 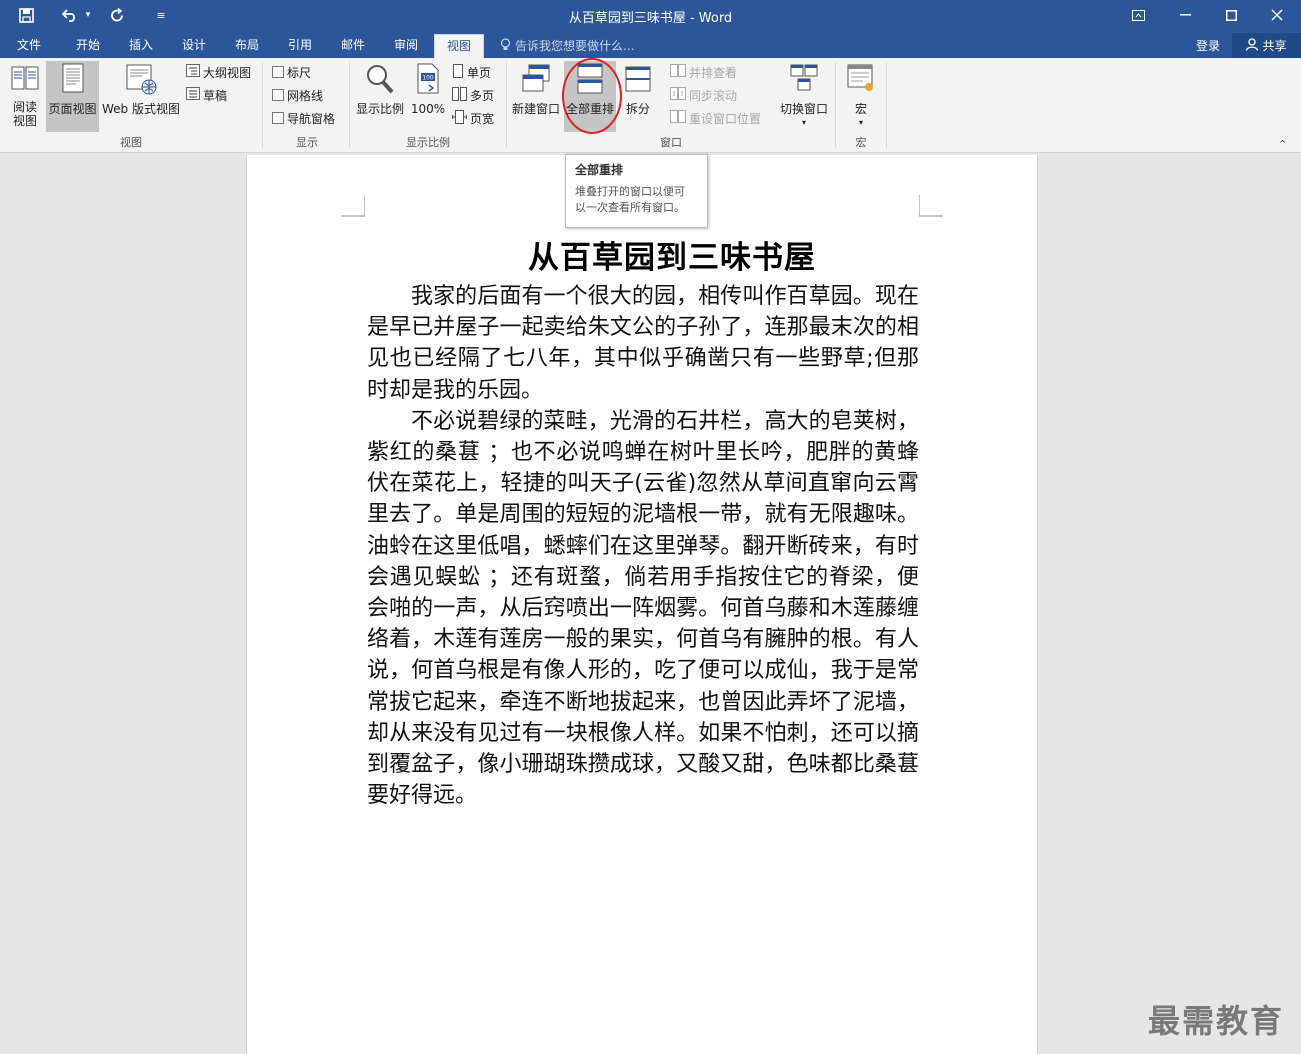 What do you see at coordinates (703, 95) in the screenshot?
I see `sync-scroll-button: 同步滚动` at bounding box center [703, 95].